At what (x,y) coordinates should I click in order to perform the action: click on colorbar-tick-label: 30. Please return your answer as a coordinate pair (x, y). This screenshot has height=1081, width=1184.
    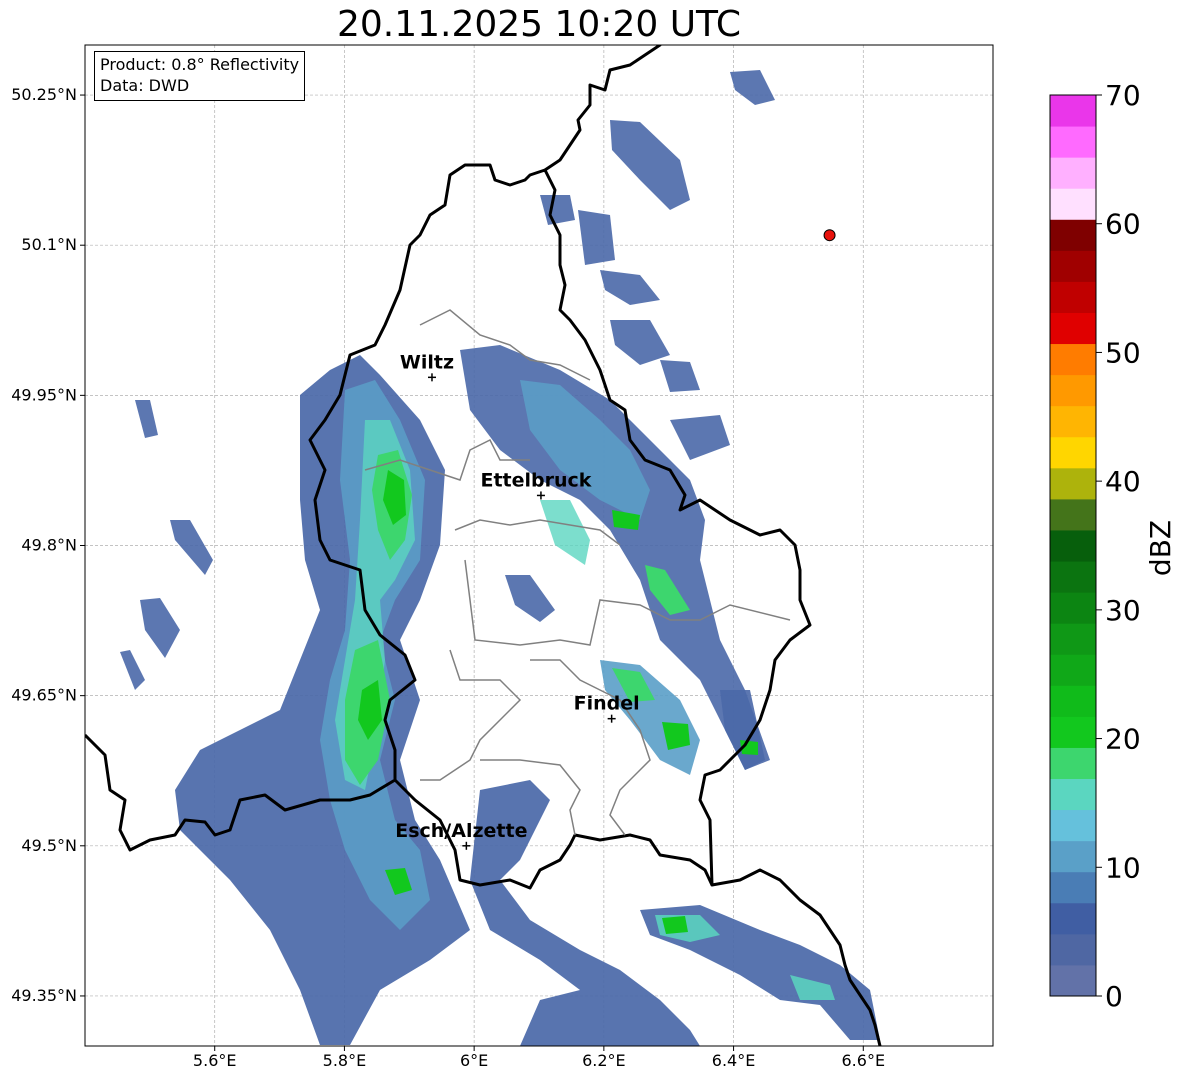
    Looking at the image, I should click on (1123, 610).